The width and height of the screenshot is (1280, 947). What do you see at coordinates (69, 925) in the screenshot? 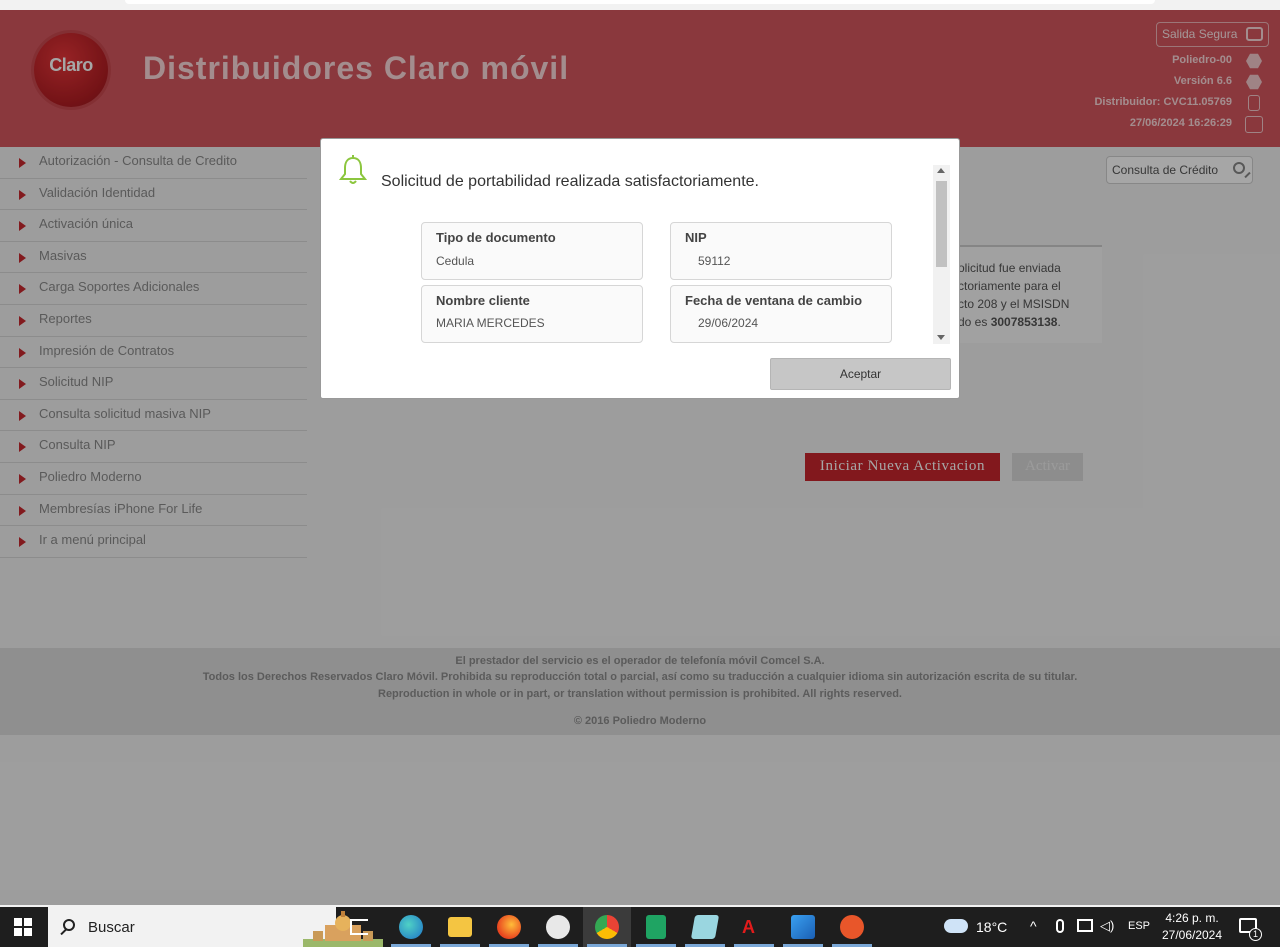
I see `search-icon` at bounding box center [69, 925].